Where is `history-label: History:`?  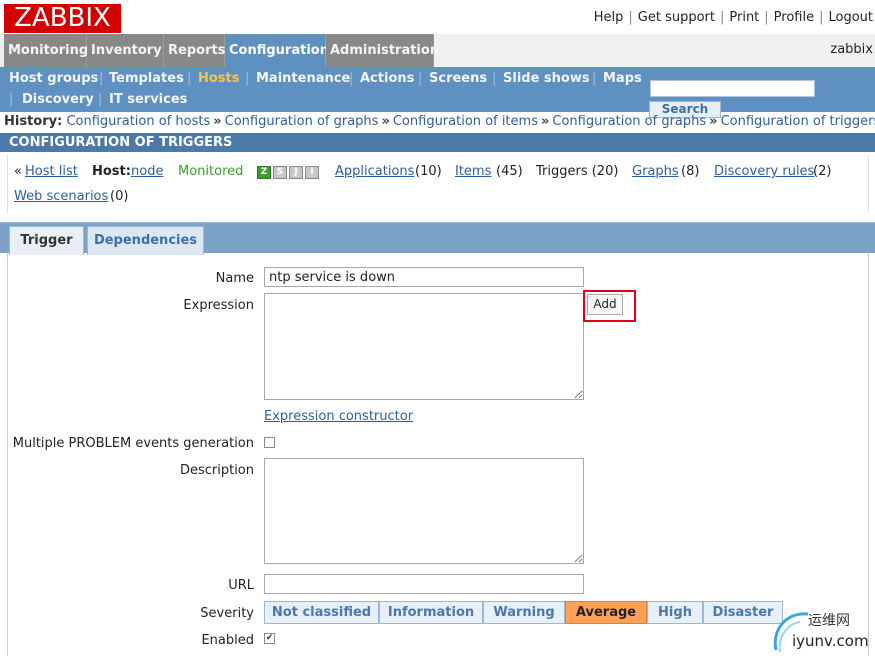 history-label: History: is located at coordinates (33, 121).